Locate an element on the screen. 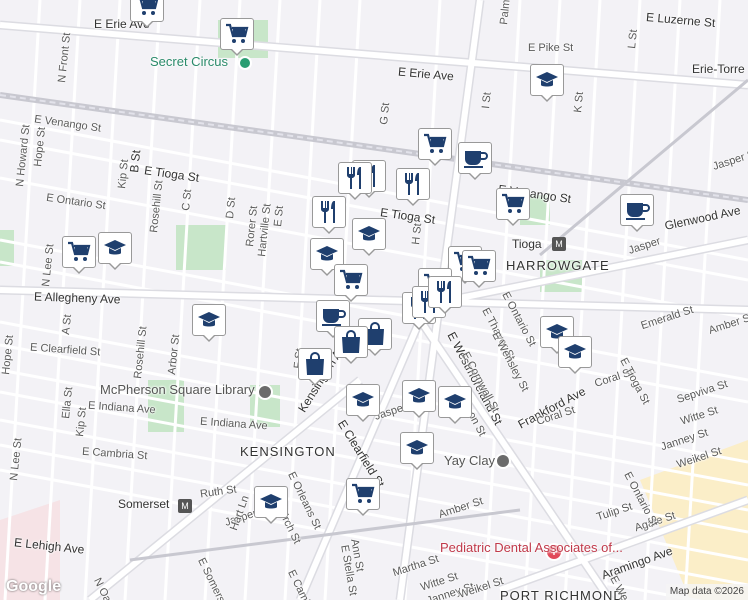 Image resolution: width=748 pixels, height=600 pixels. neighborhood-label: PORT RICHMOND is located at coordinates (562, 594).